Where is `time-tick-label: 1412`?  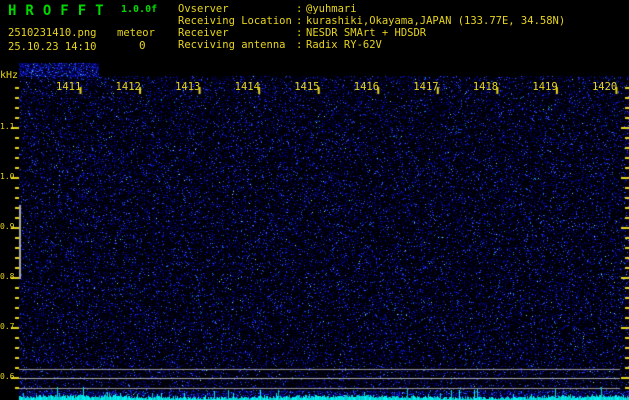 time-tick-label: 1412 is located at coordinates (128, 87).